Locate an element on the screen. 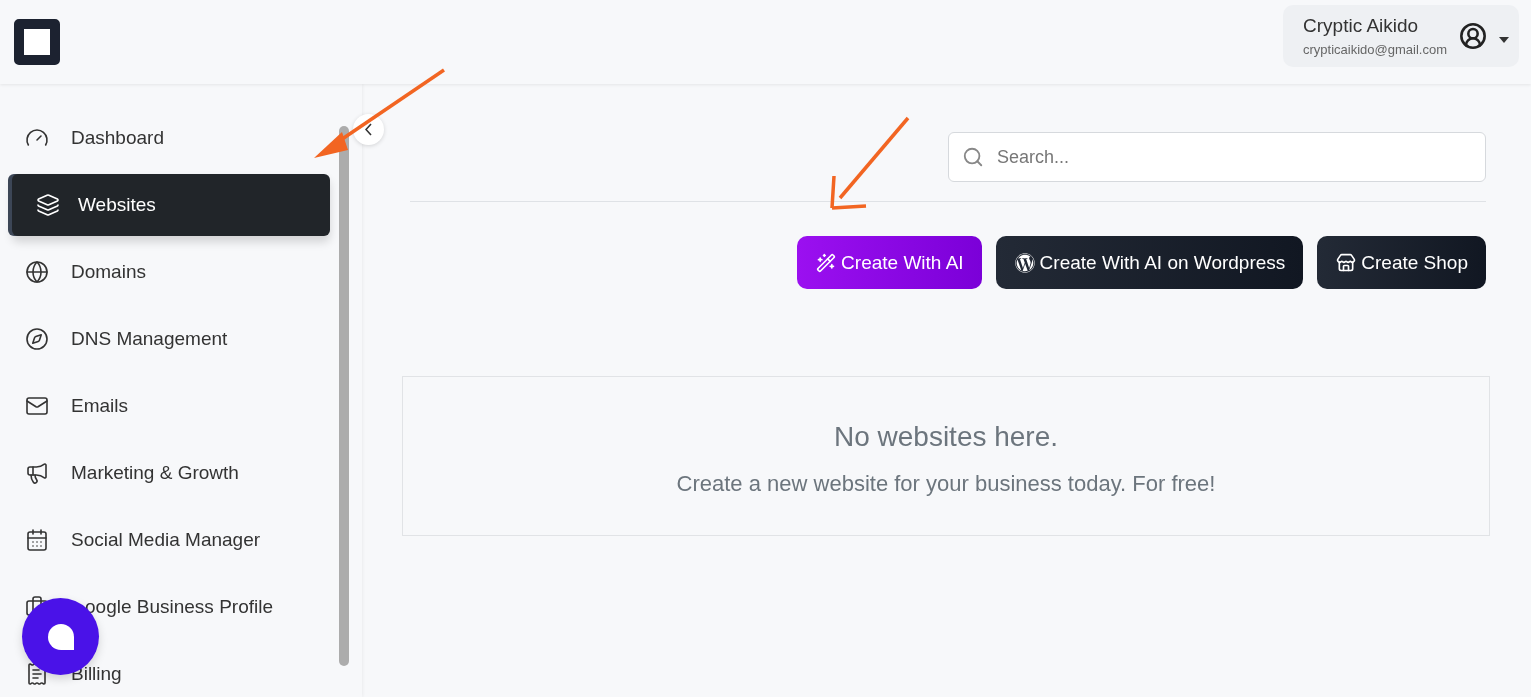 This screenshot has height=697, width=1531. create-button: Create With AI on Wordpress is located at coordinates (1149, 262).